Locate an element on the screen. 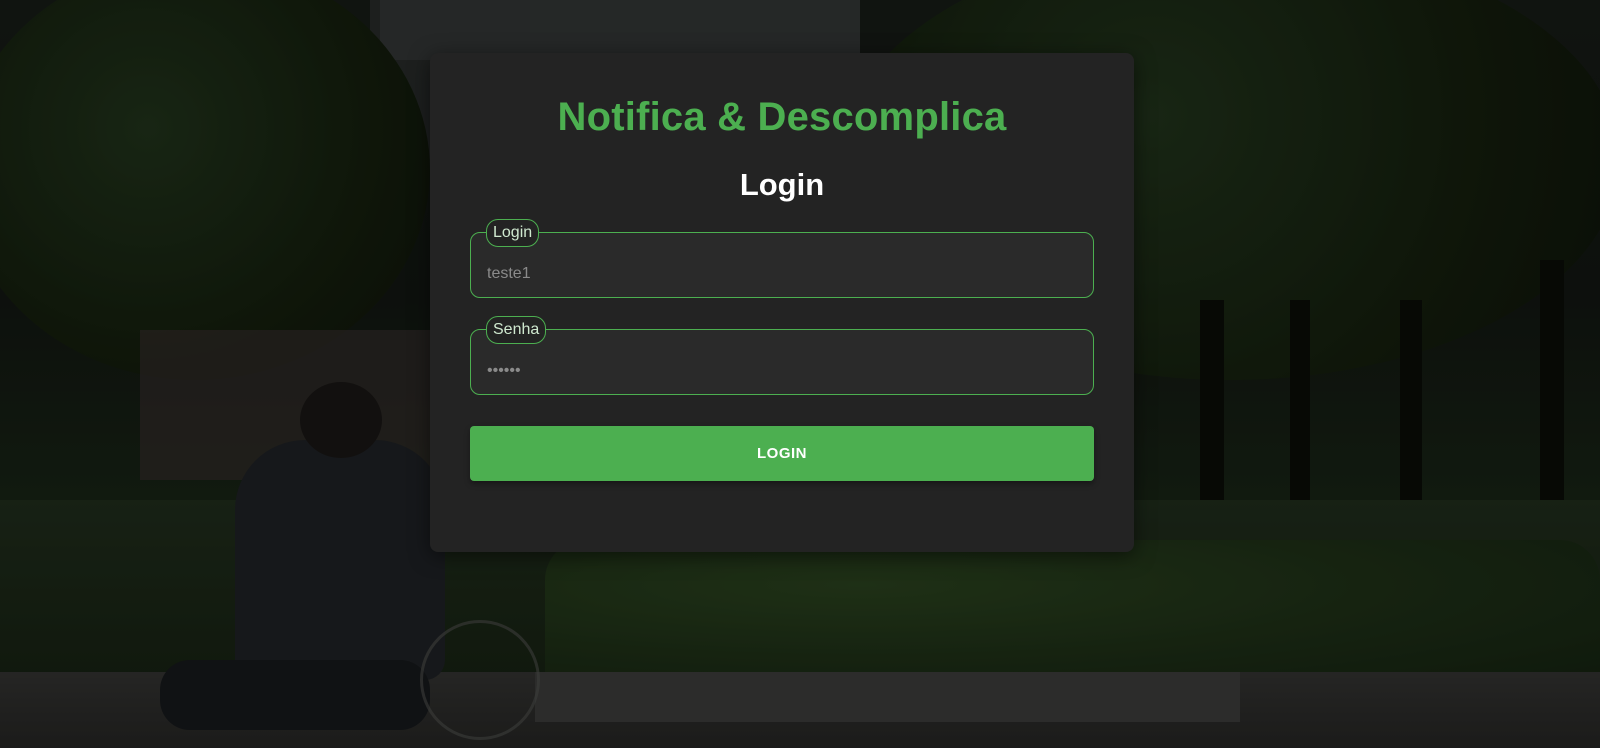 This screenshot has width=1600, height=748. login-button: LOGIN is located at coordinates (782, 453).